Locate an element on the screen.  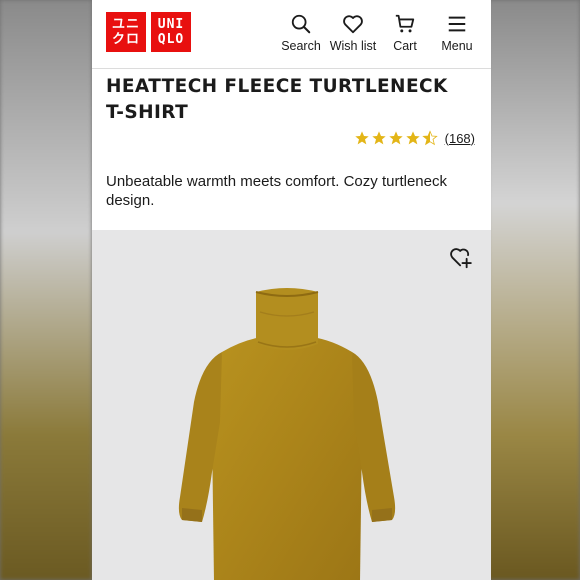
review-count-link: (168) is located at coordinates (460, 138).